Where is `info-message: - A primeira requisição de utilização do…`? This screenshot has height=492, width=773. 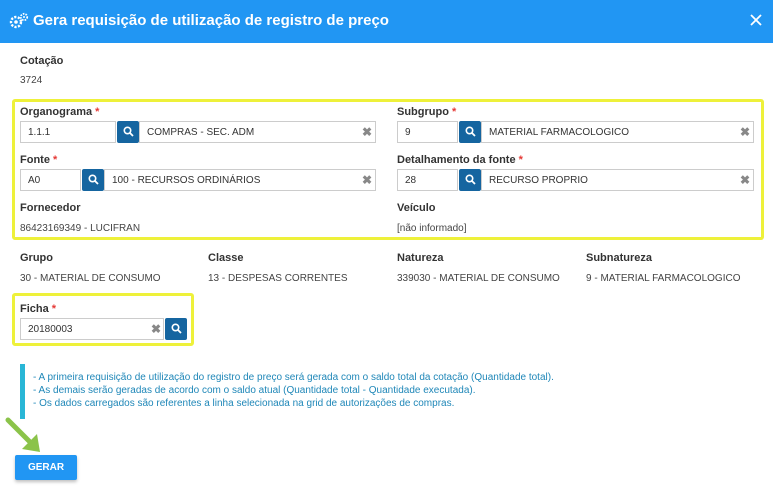 info-message: - A primeira requisição de utilização do… is located at coordinates (293, 390).